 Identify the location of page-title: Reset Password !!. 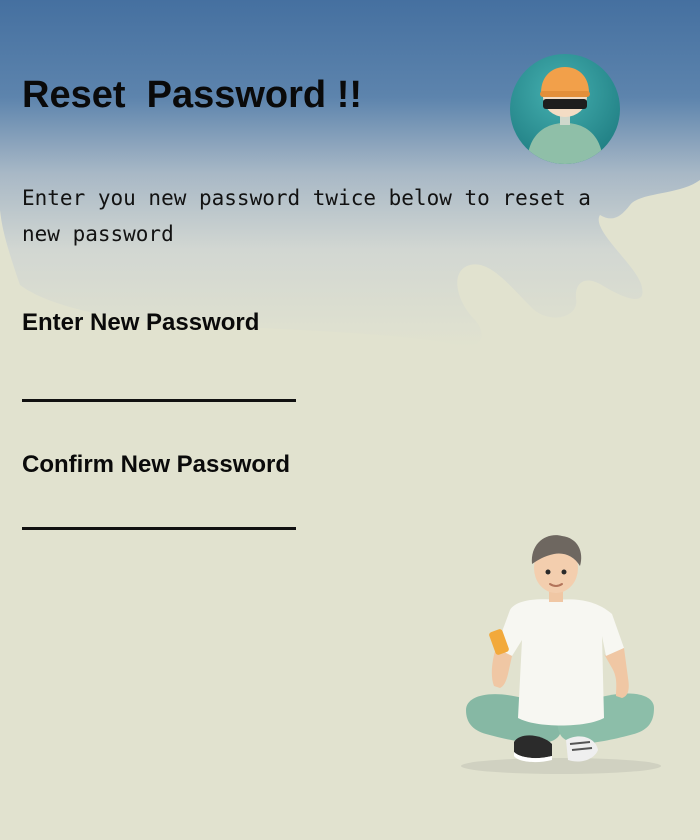
(192, 95).